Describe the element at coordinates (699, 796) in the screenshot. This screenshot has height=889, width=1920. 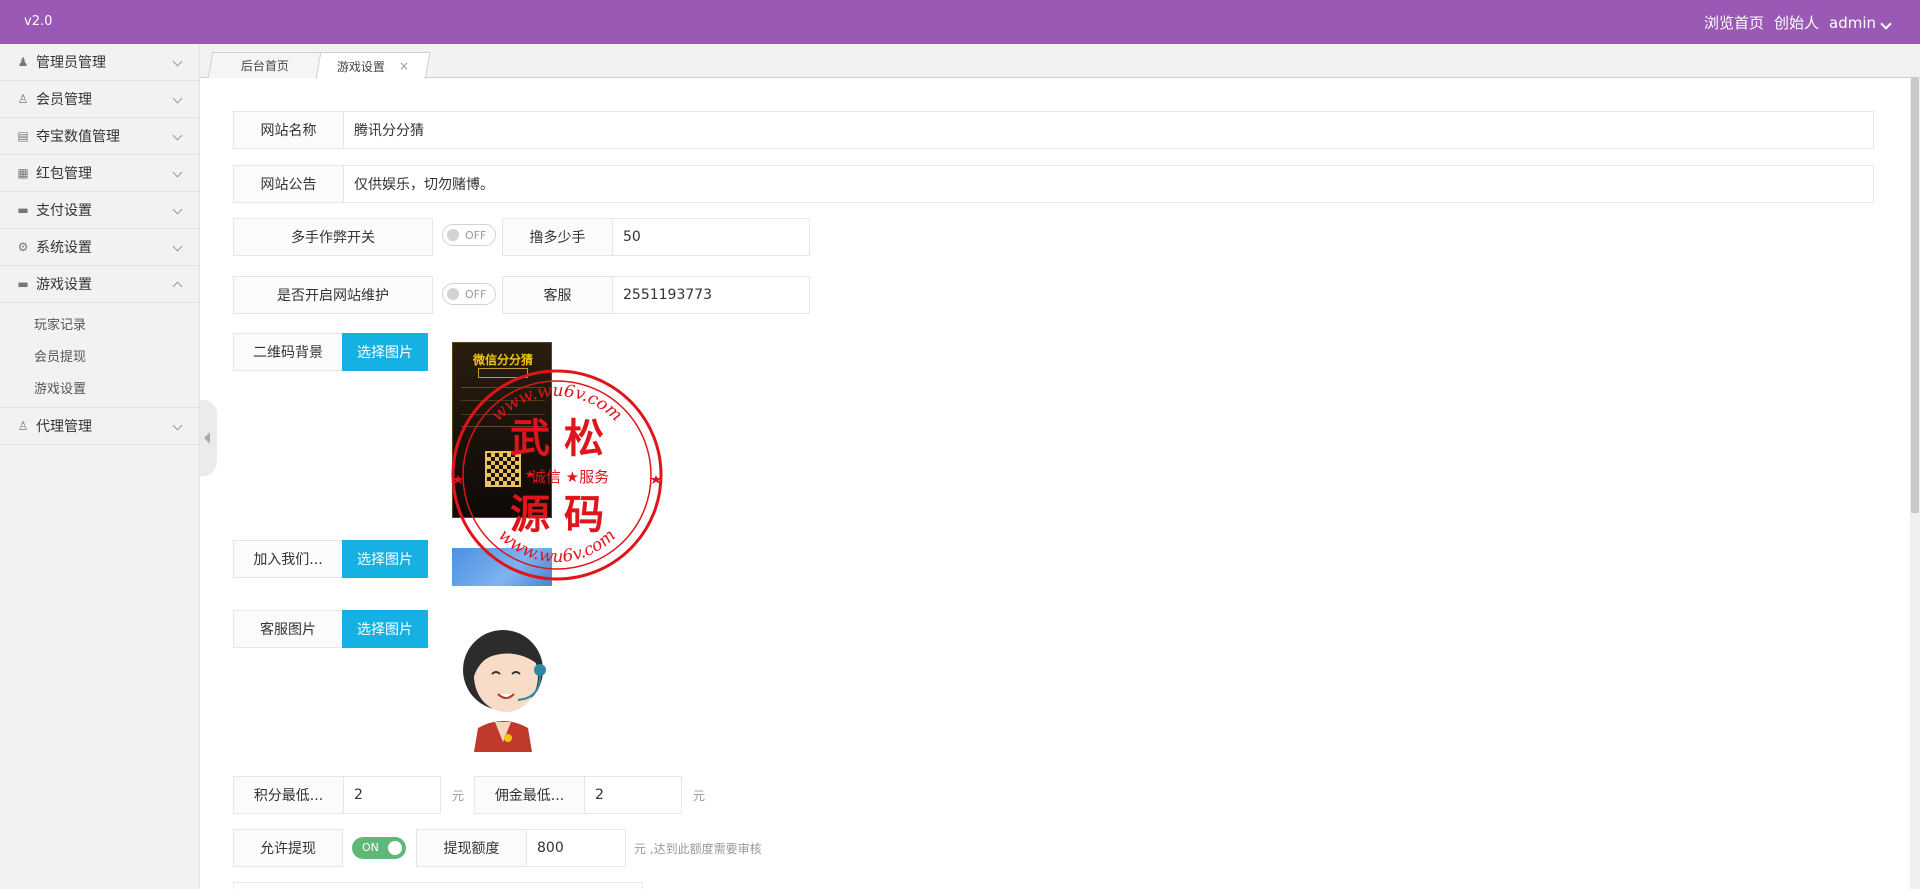
I see `min-commission-unit: 元` at that location.